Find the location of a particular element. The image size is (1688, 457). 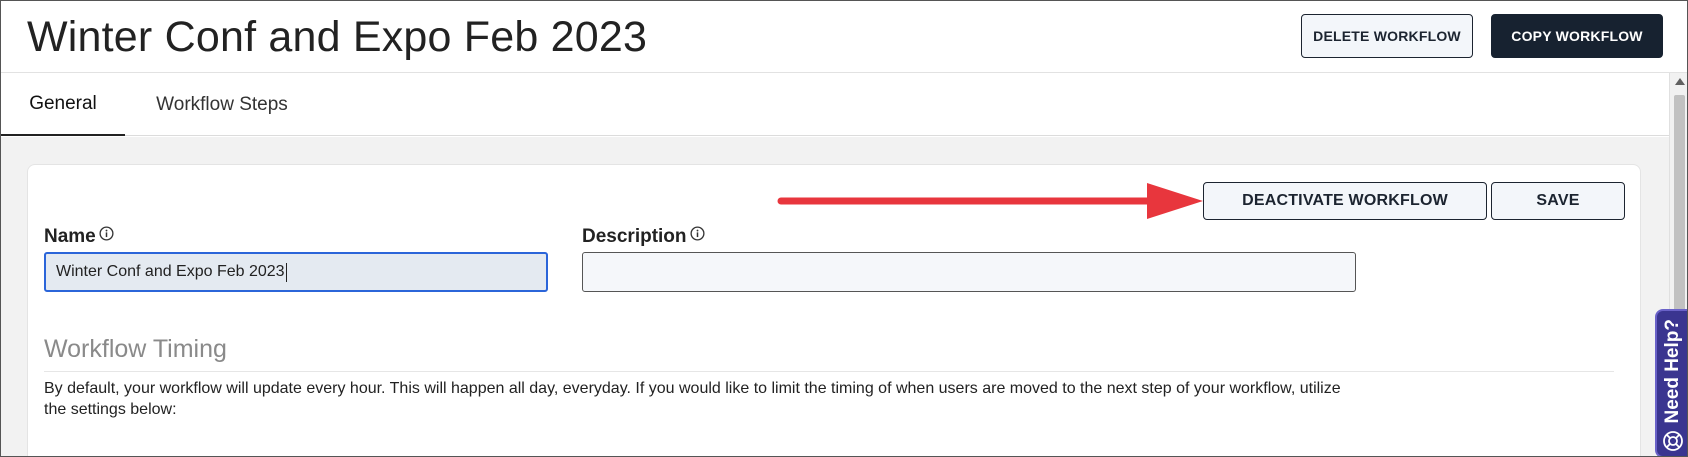

copy-workflow-button: COPY WORKFLOW is located at coordinates (1577, 36).